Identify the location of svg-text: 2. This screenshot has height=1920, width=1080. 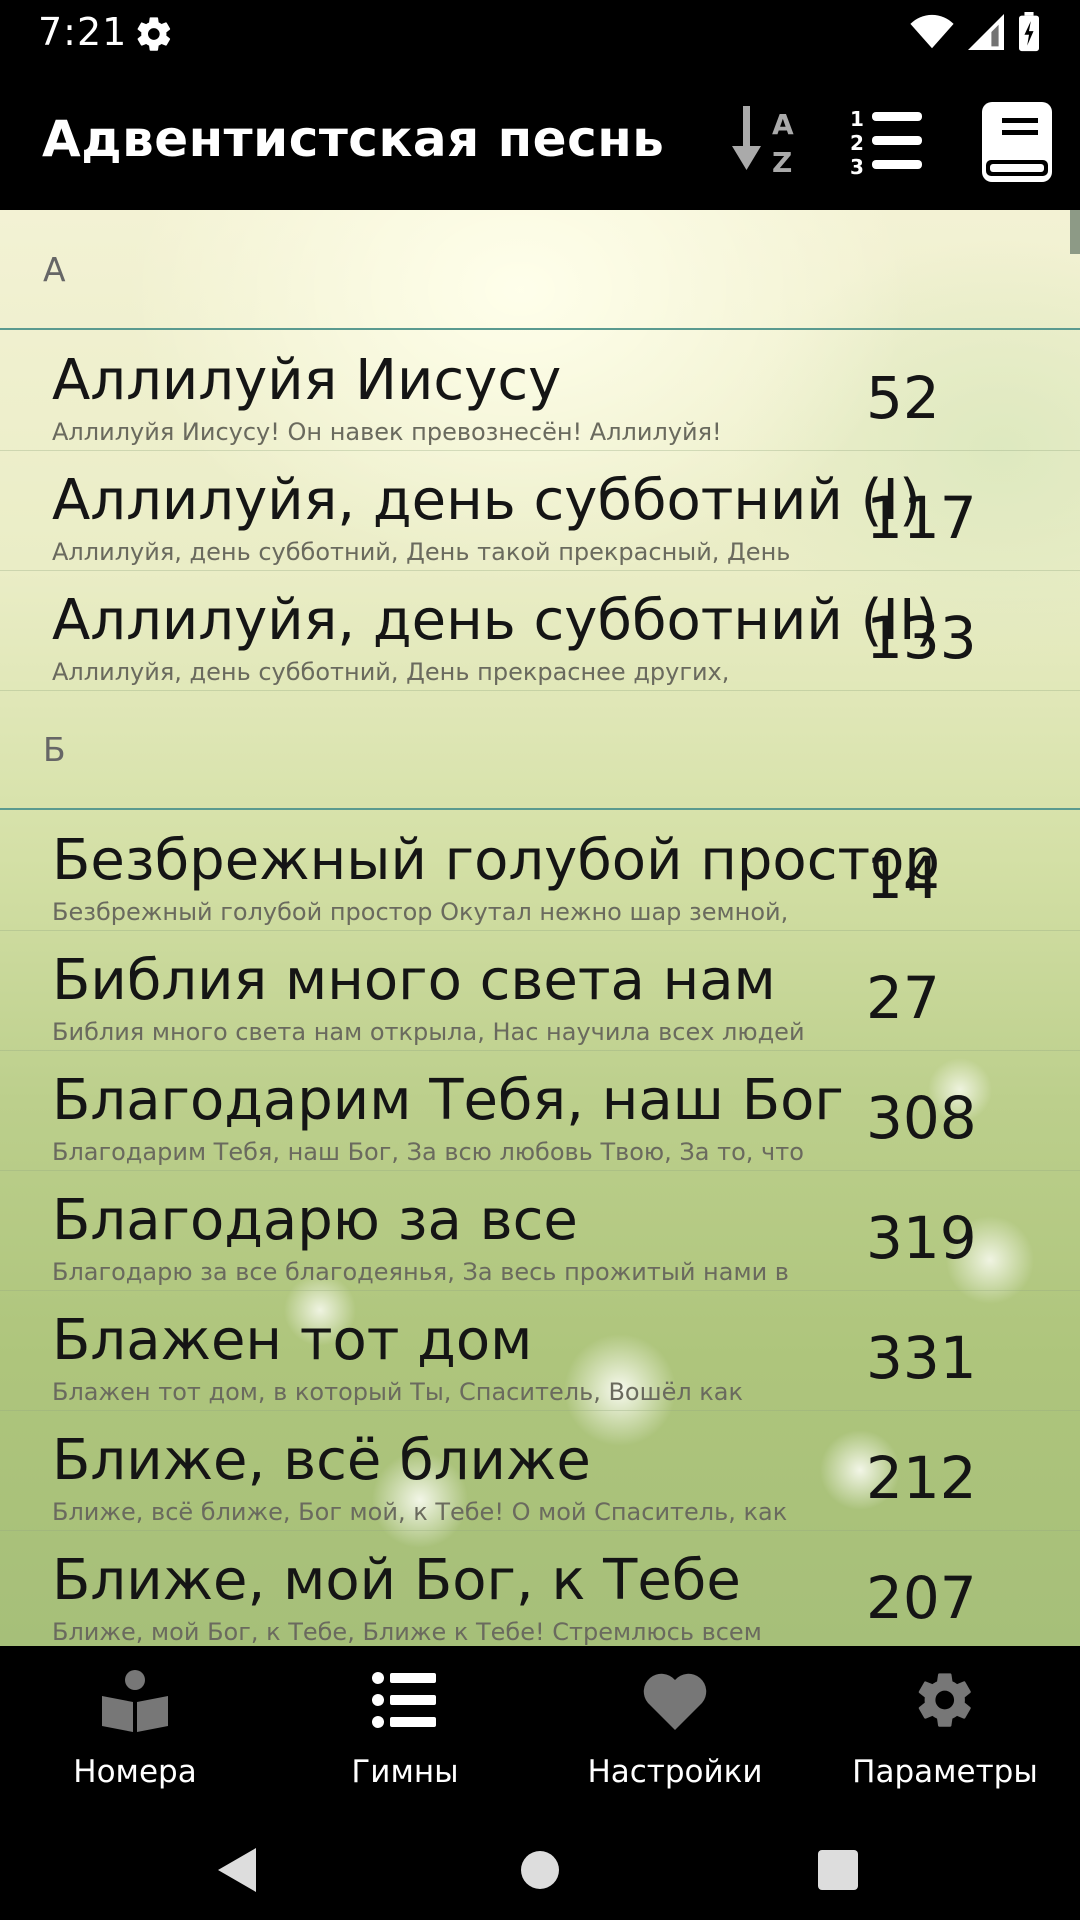
(857, 143).